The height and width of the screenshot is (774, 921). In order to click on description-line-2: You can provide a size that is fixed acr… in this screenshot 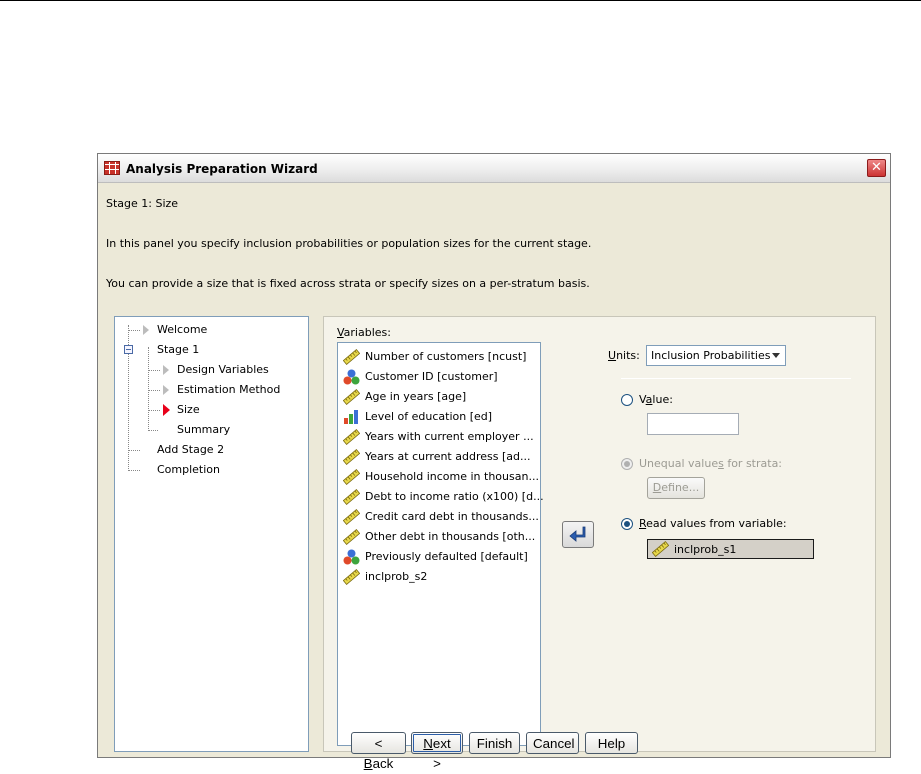, I will do `click(348, 283)`.